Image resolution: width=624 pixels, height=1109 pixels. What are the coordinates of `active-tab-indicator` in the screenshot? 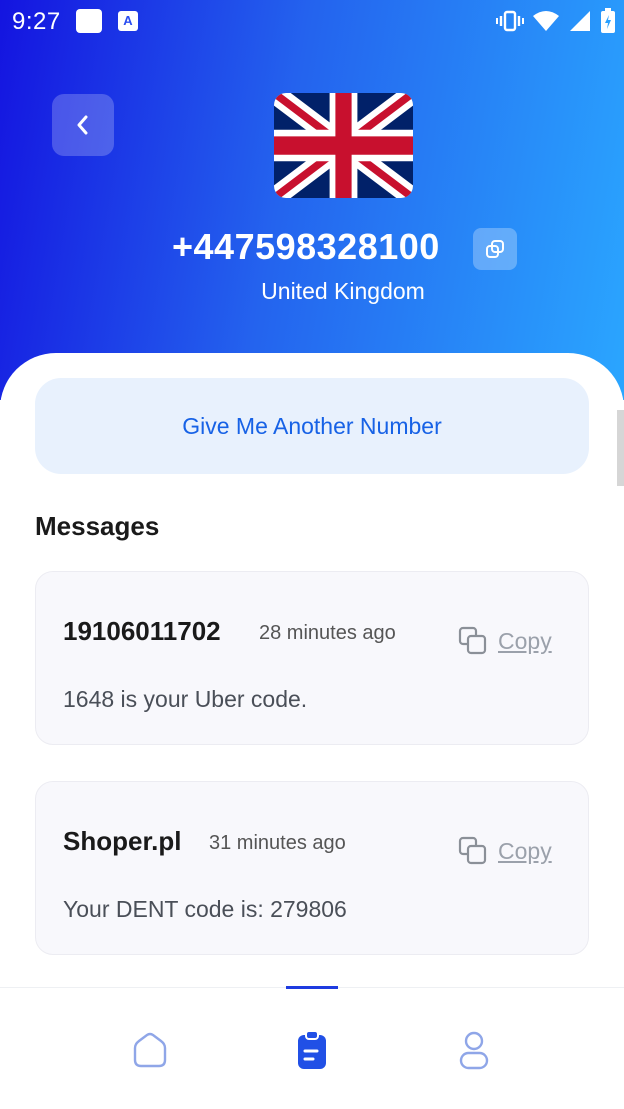 It's located at (312, 987).